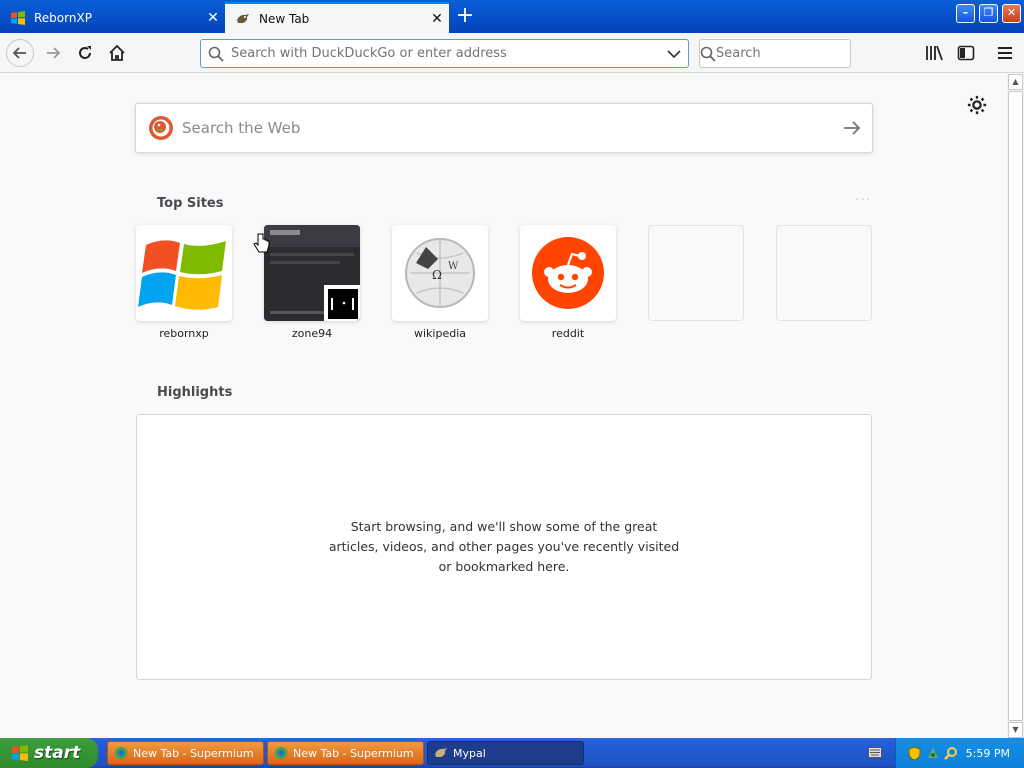 The image size is (1024, 768). I want to click on tab-strip: RebornXP ✕ New Tab ✕ + – ❐ ✕, so click(512, 16).